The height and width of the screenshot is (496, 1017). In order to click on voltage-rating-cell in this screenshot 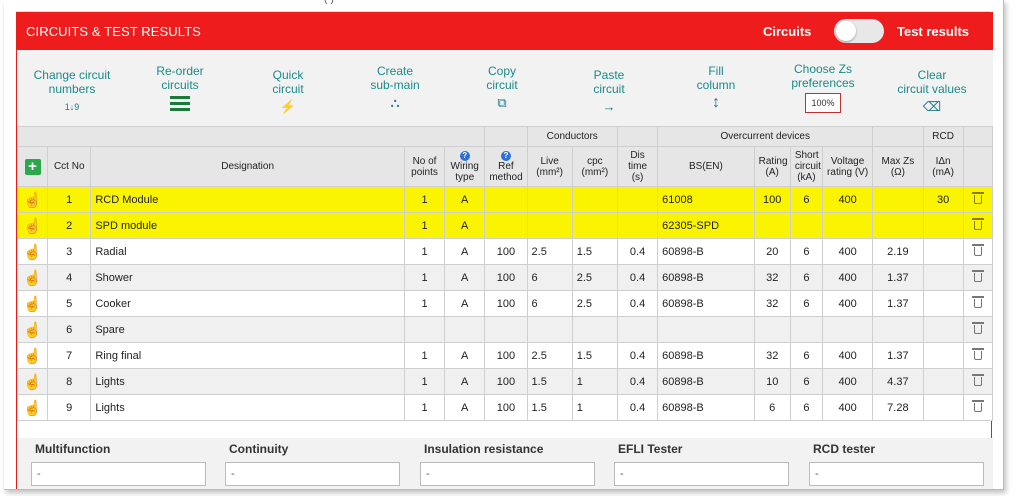, I will do `click(847, 329)`.